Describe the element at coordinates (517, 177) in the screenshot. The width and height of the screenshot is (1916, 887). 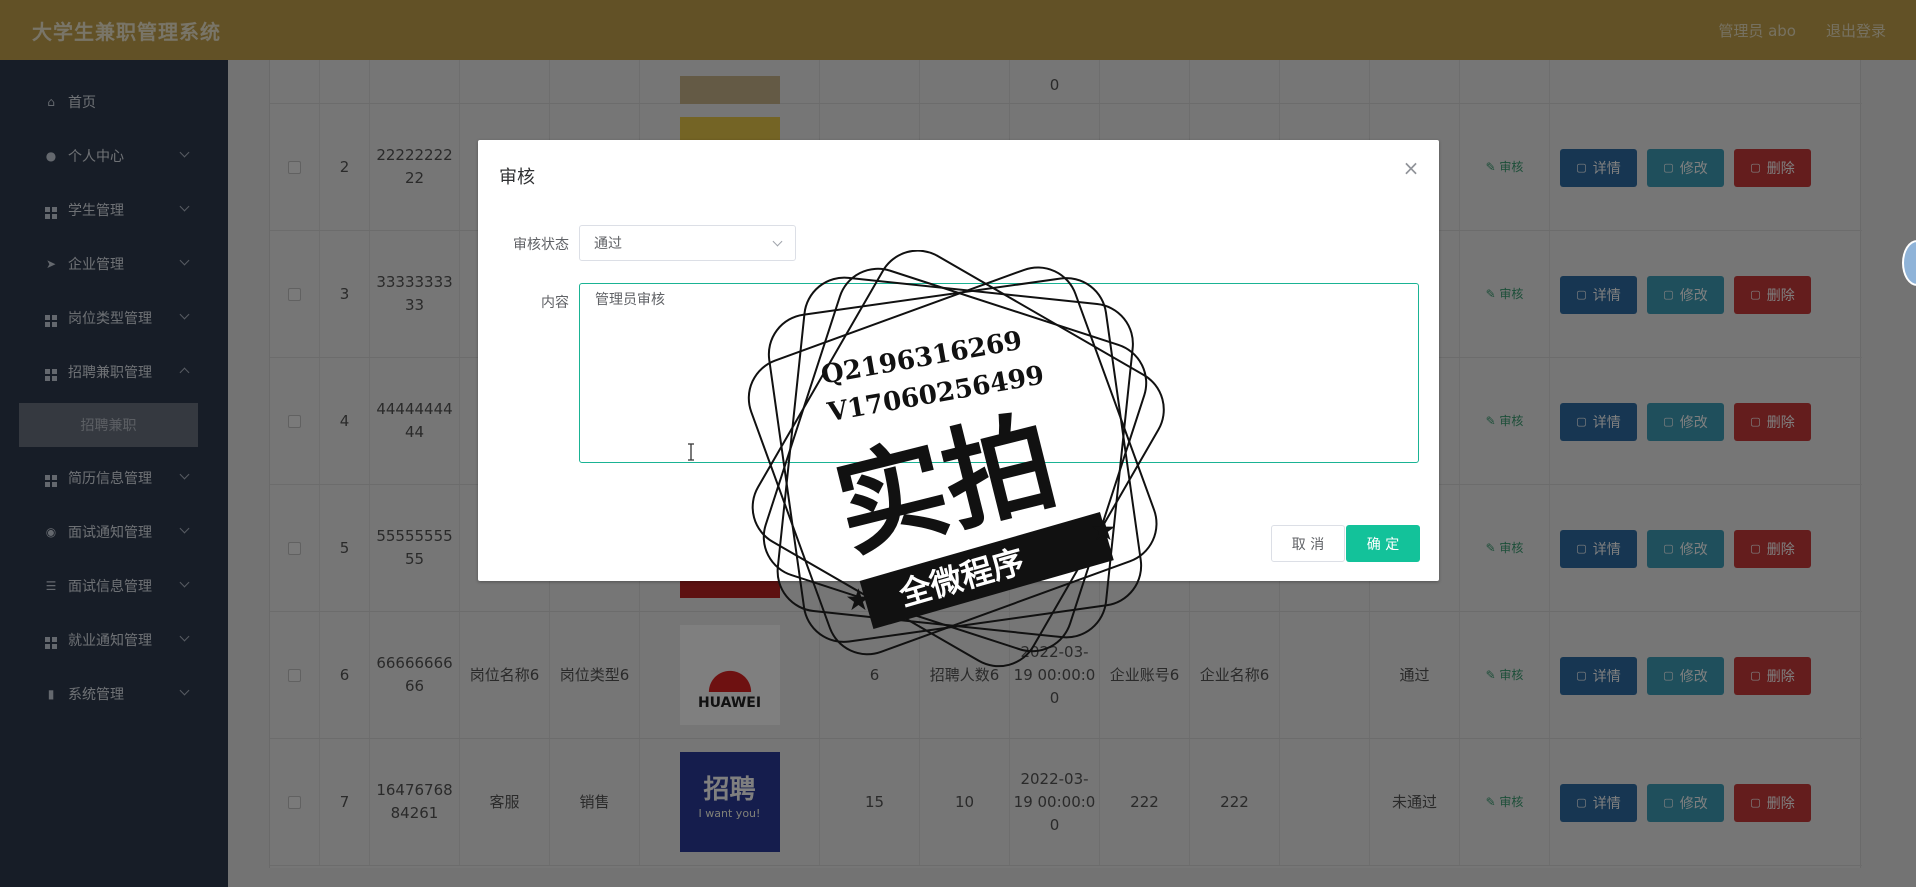
I see `dialog-title: 审核` at that location.